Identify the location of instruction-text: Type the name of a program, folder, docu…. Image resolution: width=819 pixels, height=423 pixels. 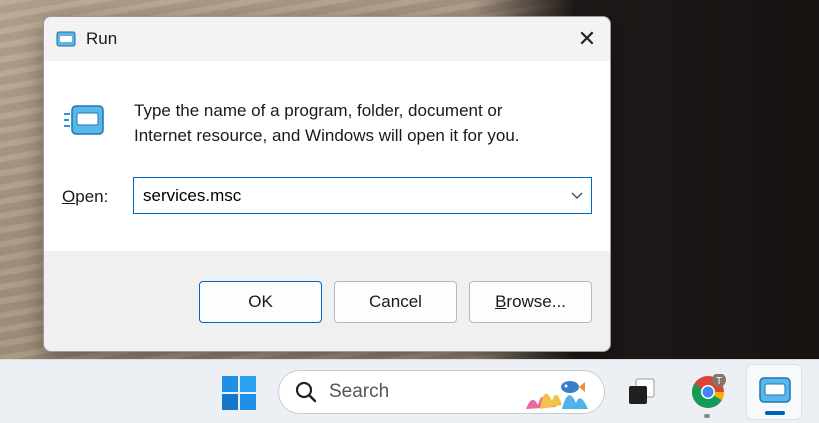
(359, 123).